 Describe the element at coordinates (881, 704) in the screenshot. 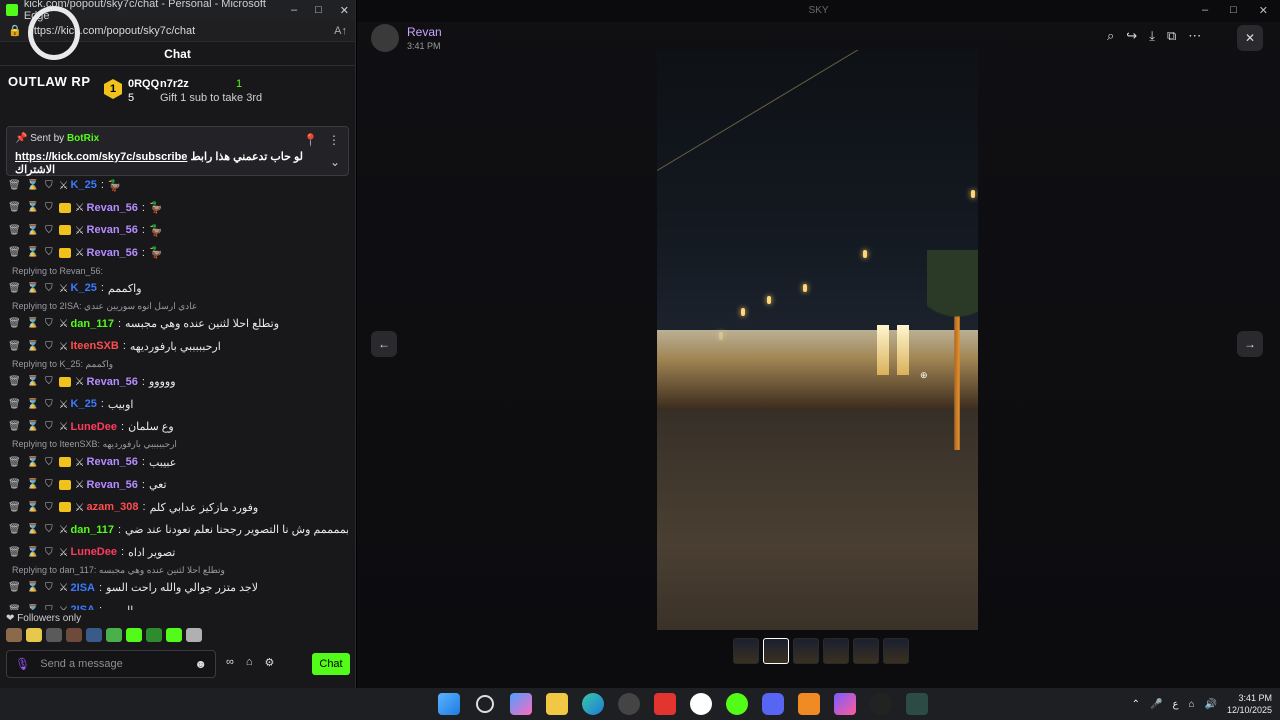

I see `steam-icon` at that location.